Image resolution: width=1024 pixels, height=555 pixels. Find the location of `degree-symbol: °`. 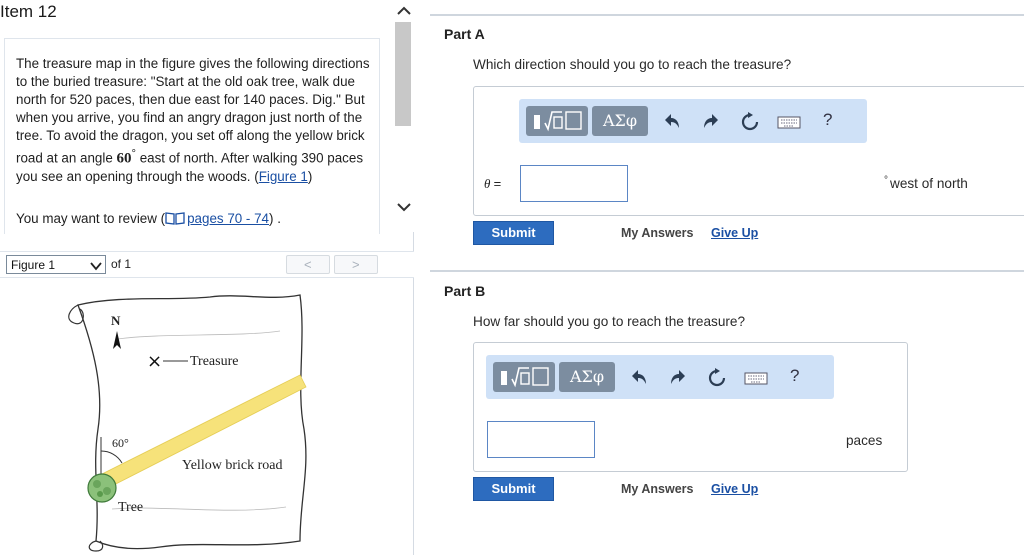

degree-symbol: ° is located at coordinates (886, 180).